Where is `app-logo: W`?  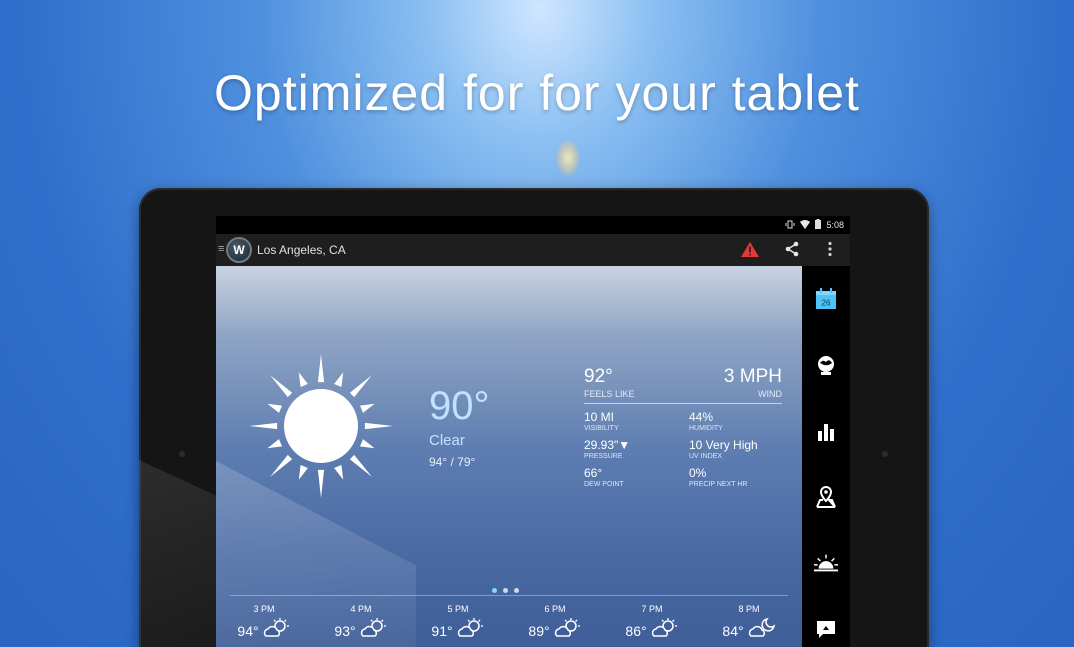 app-logo: W is located at coordinates (239, 250).